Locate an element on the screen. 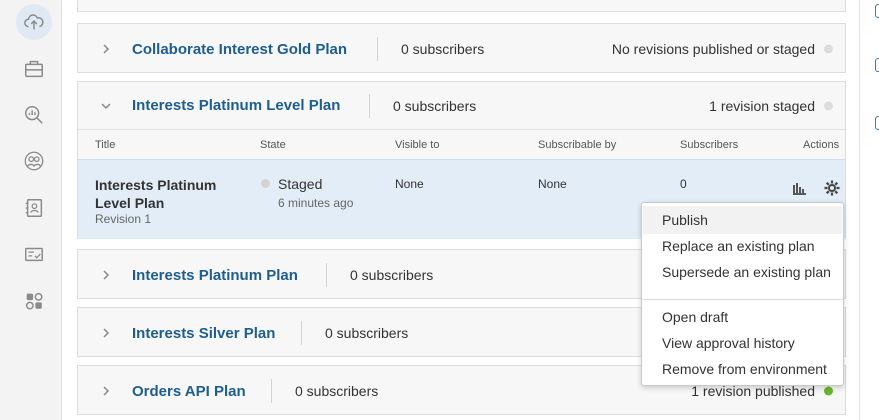 This screenshot has width=879, height=420. bar-chart-icon is located at coordinates (799, 188).